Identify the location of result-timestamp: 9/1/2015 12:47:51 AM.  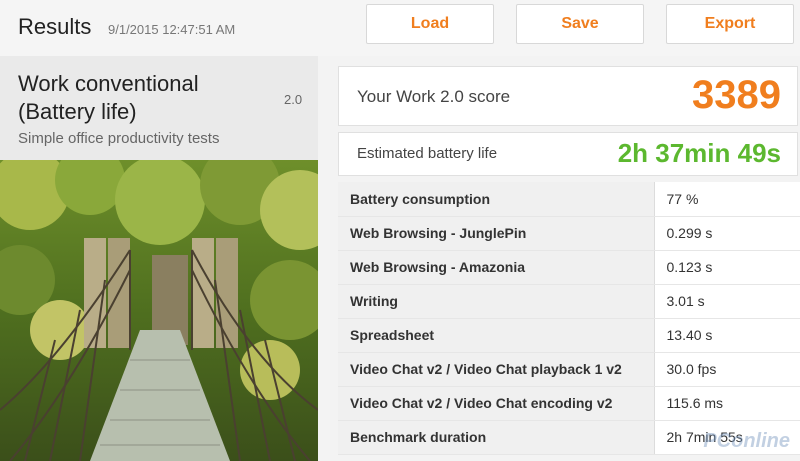
(172, 29).